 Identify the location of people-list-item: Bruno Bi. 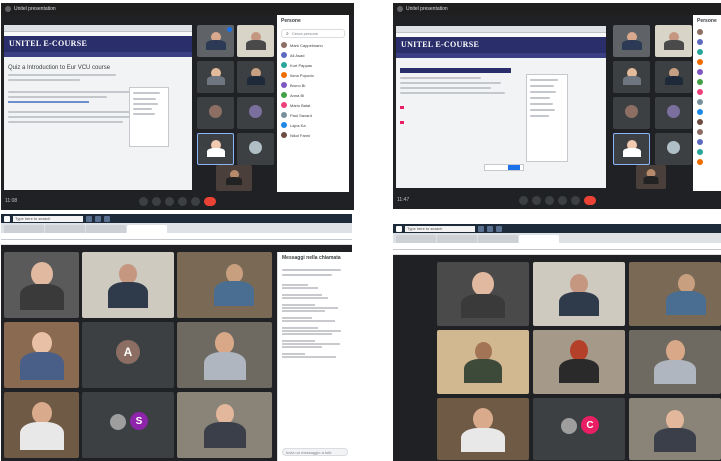
(313, 85).